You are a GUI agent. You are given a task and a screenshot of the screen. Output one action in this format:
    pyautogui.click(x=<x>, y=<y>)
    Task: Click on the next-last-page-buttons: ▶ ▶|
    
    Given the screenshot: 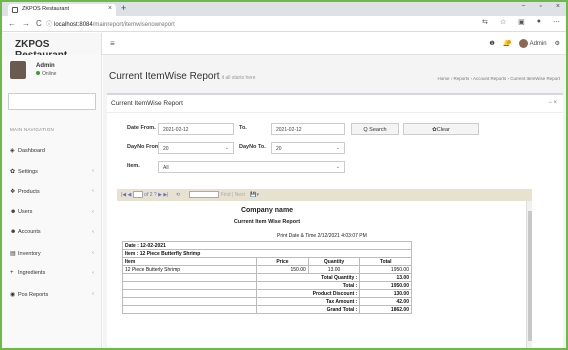 What is the action you would take?
    pyautogui.click(x=163, y=195)
    